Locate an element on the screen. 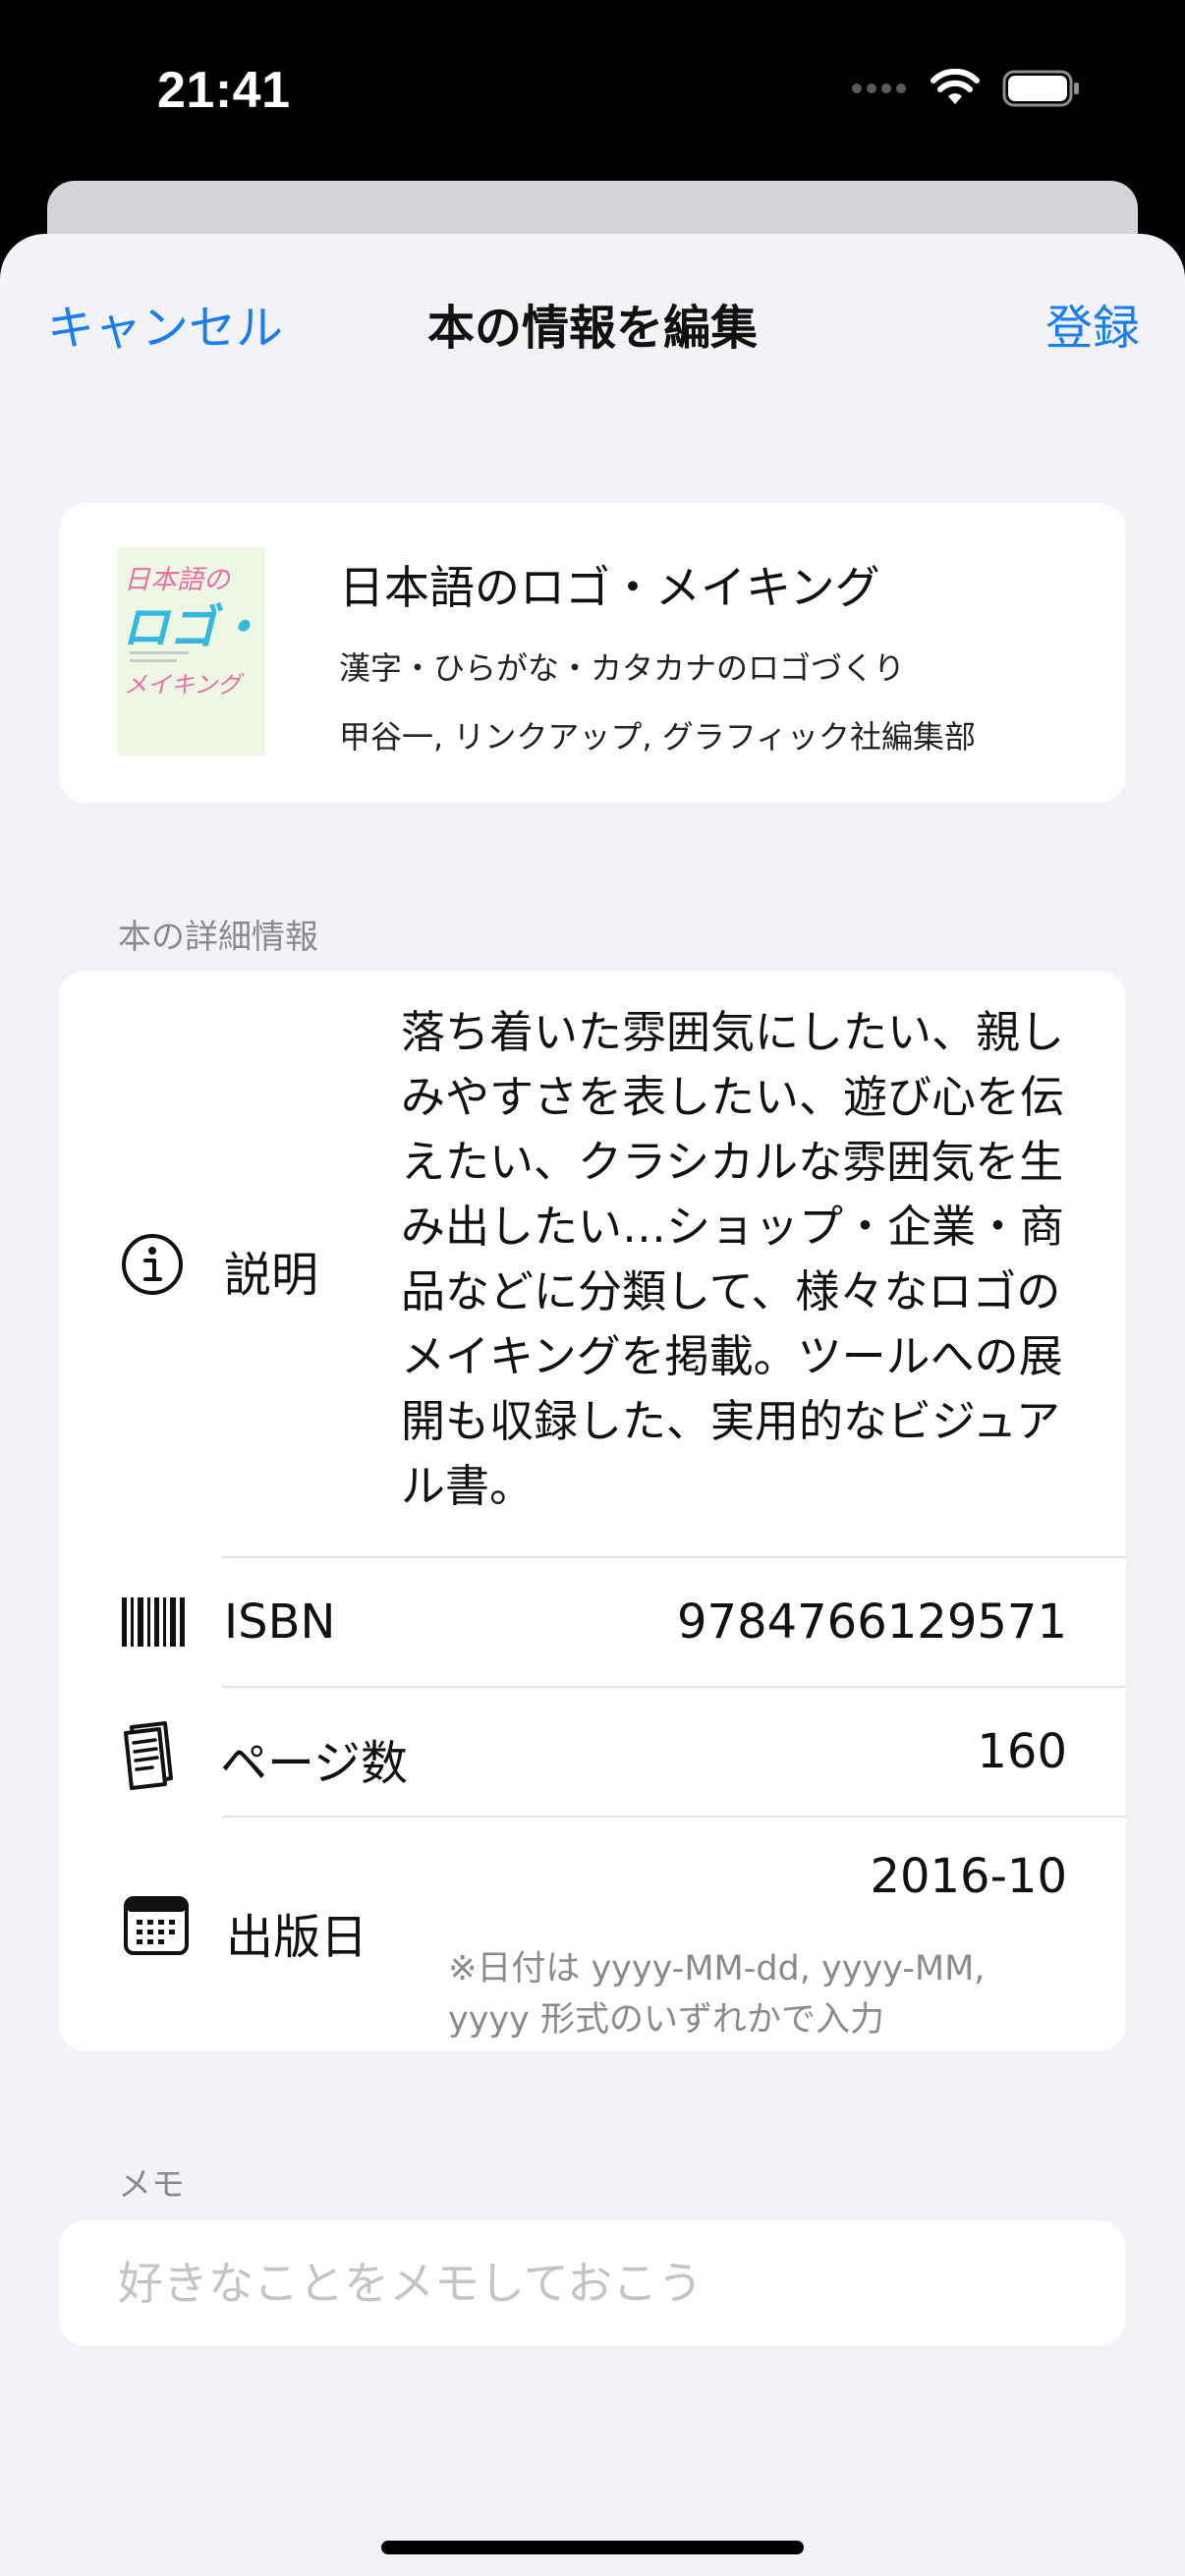  info-icon is located at coordinates (152, 1264).